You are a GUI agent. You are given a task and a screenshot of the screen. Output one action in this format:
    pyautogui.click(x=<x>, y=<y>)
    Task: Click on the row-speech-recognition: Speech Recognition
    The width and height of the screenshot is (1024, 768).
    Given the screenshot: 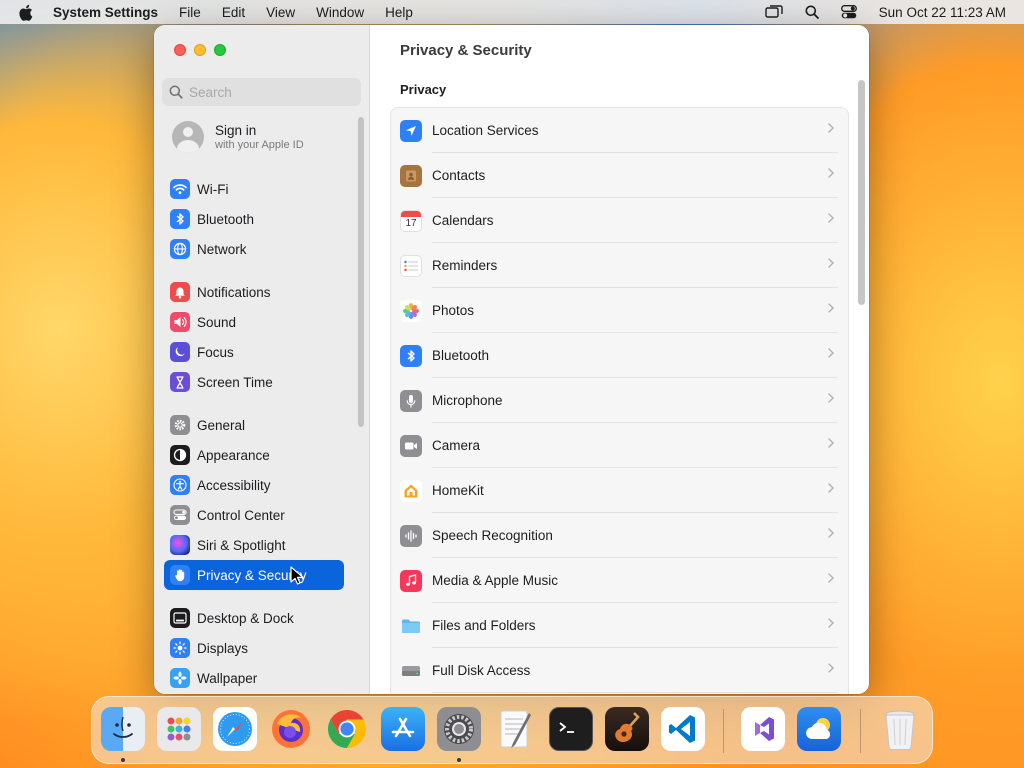 What is the action you would take?
    pyautogui.click(x=619, y=535)
    